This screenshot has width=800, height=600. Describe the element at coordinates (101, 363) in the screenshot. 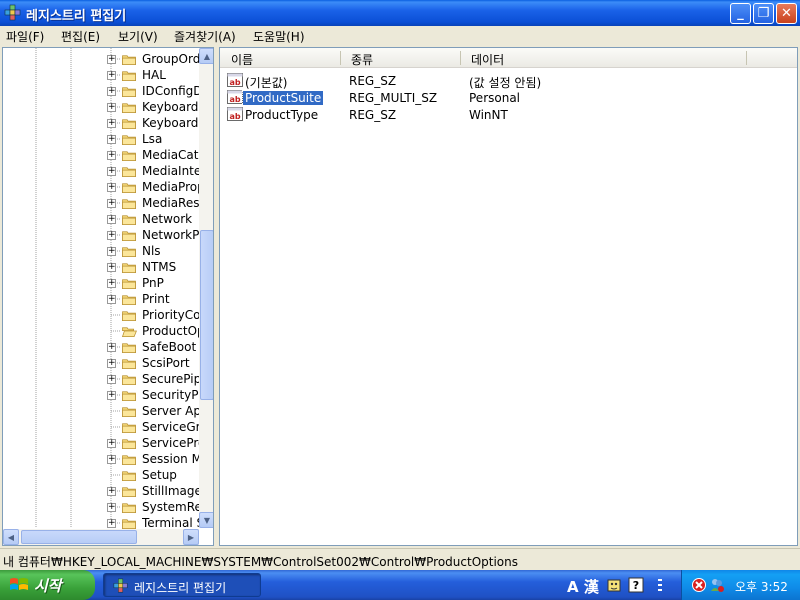

I see `tree-node: + ScsiPort` at that location.